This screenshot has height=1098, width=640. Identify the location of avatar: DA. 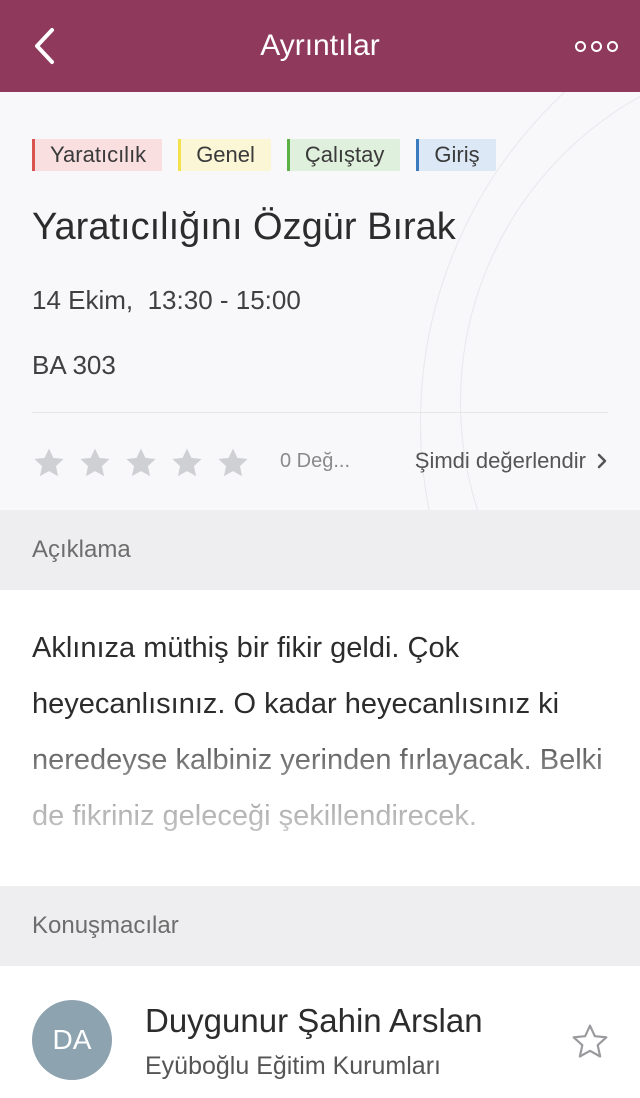
(72, 1040).